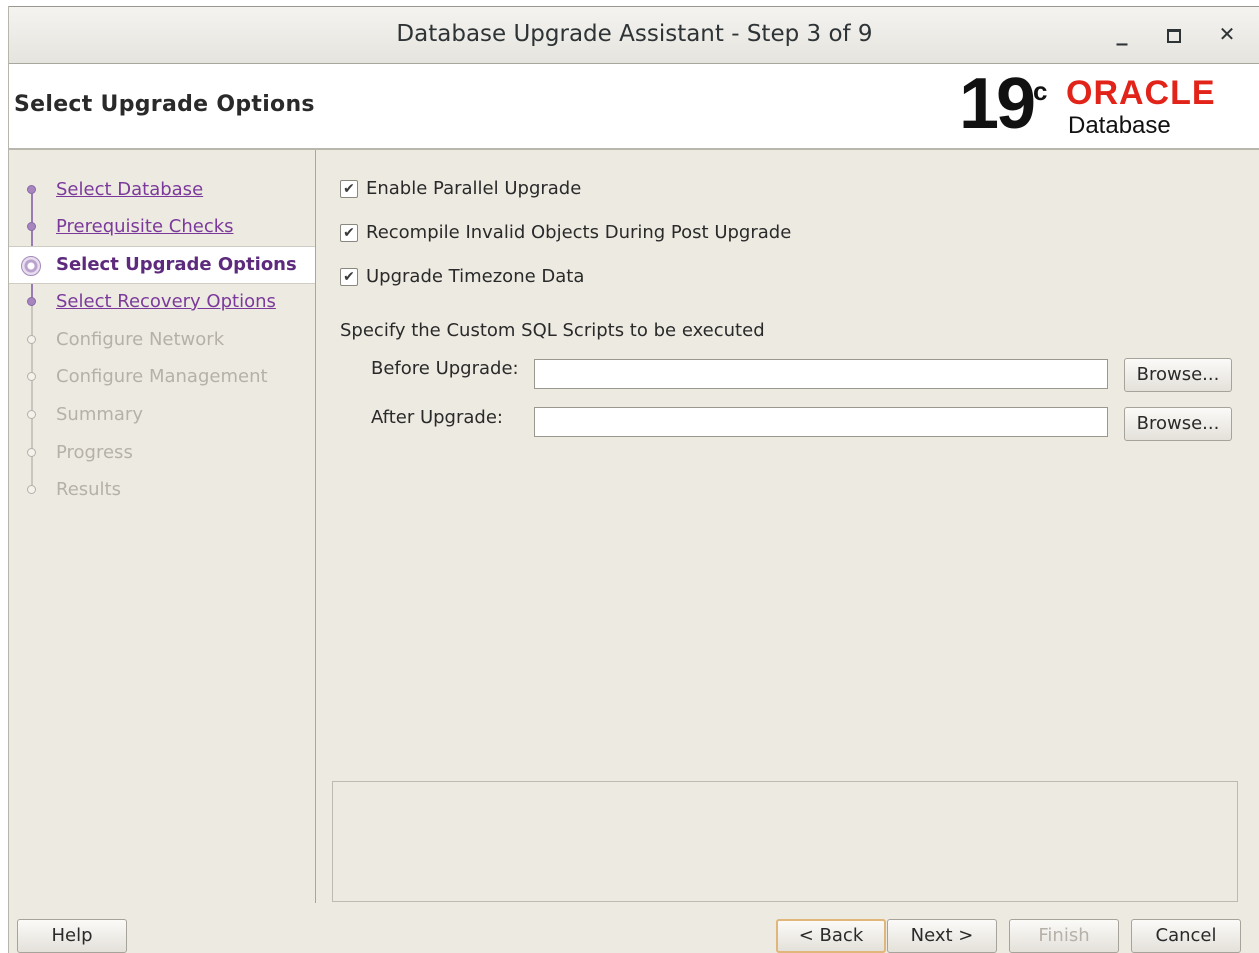  I want to click on step-label: Results, so click(88, 489).